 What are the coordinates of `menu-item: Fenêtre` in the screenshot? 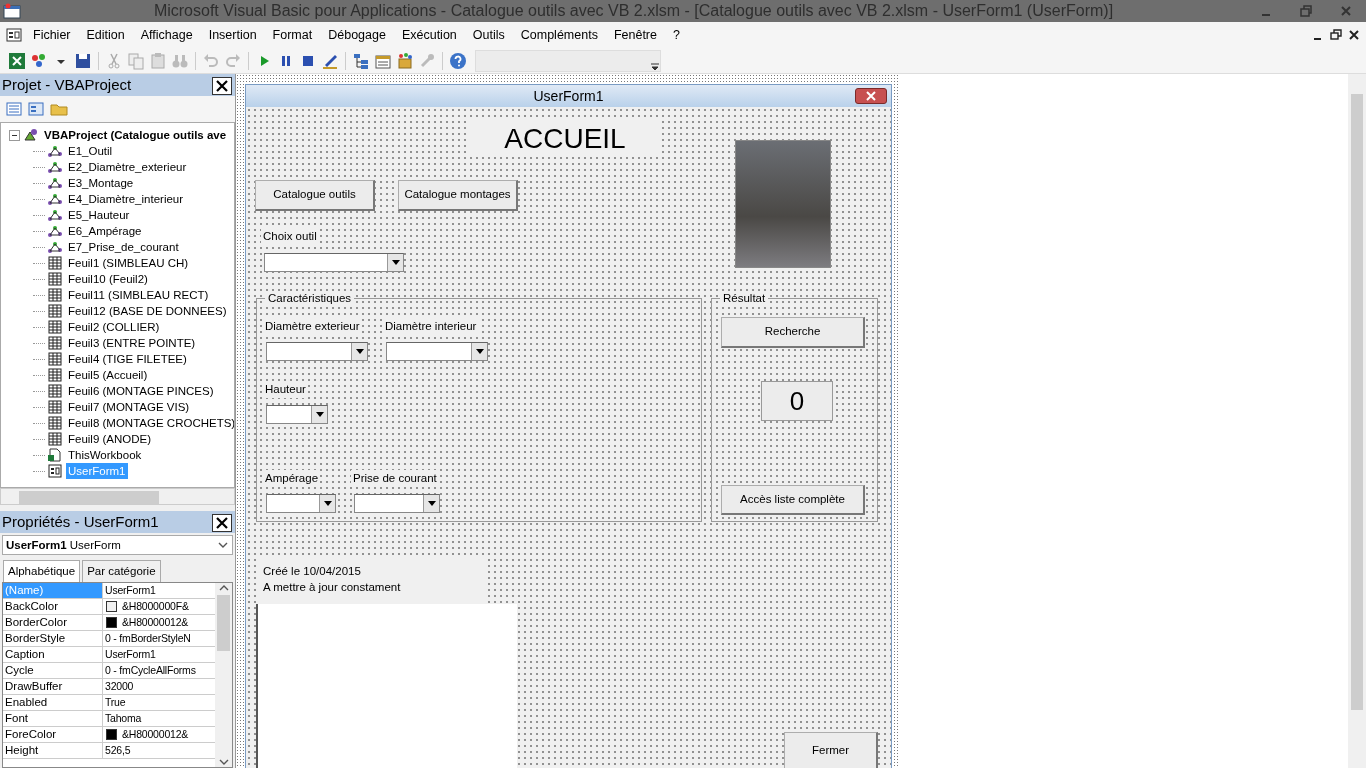 It's located at (635, 35).